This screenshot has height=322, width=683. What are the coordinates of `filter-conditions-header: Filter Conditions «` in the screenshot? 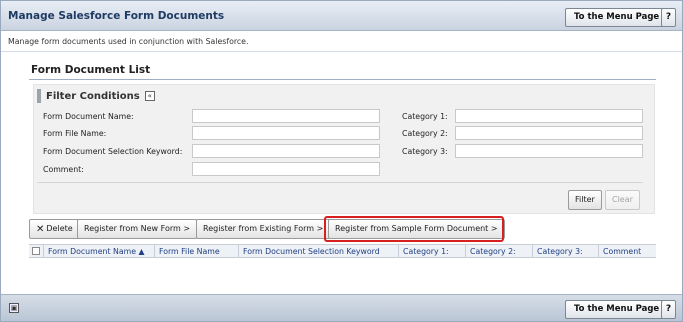 It's located at (96, 96).